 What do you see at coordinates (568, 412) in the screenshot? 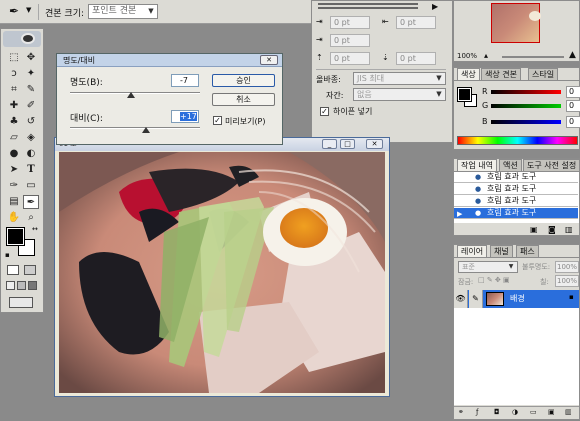
I see `delete-layer-icon: ▥` at bounding box center [568, 412].